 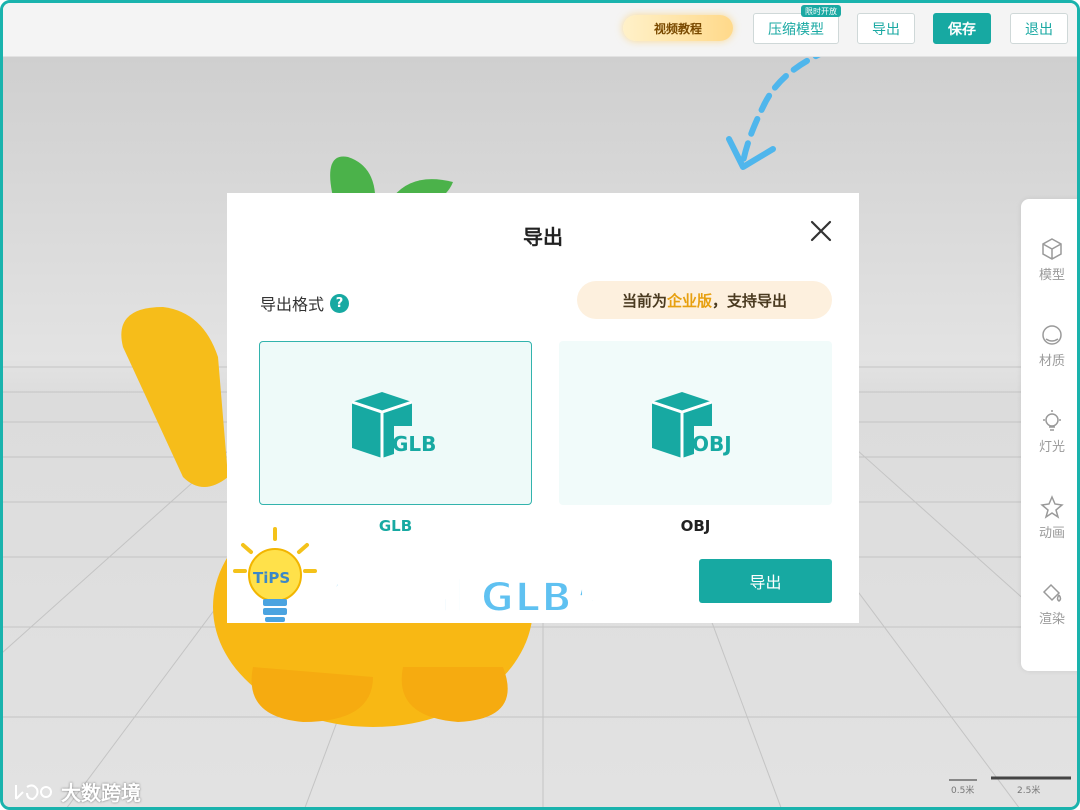 I want to click on watermark: 大数跨境, so click(x=77, y=791).